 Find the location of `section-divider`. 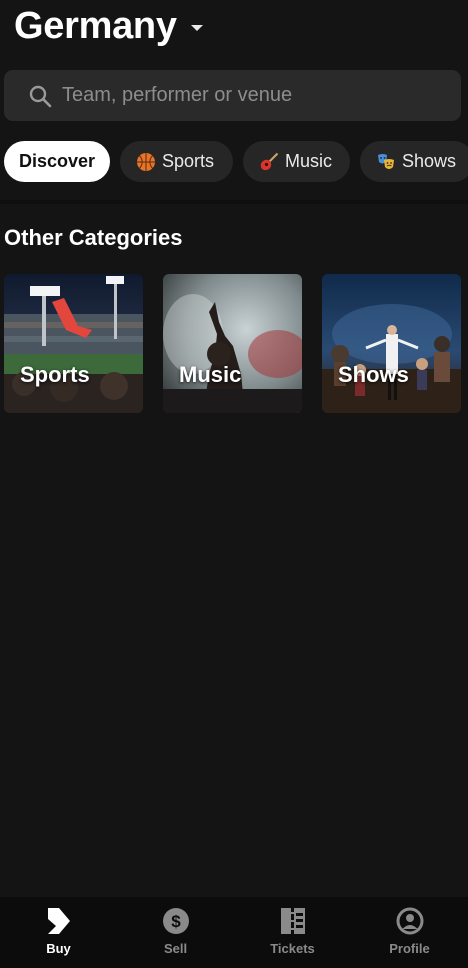

section-divider is located at coordinates (234, 202).